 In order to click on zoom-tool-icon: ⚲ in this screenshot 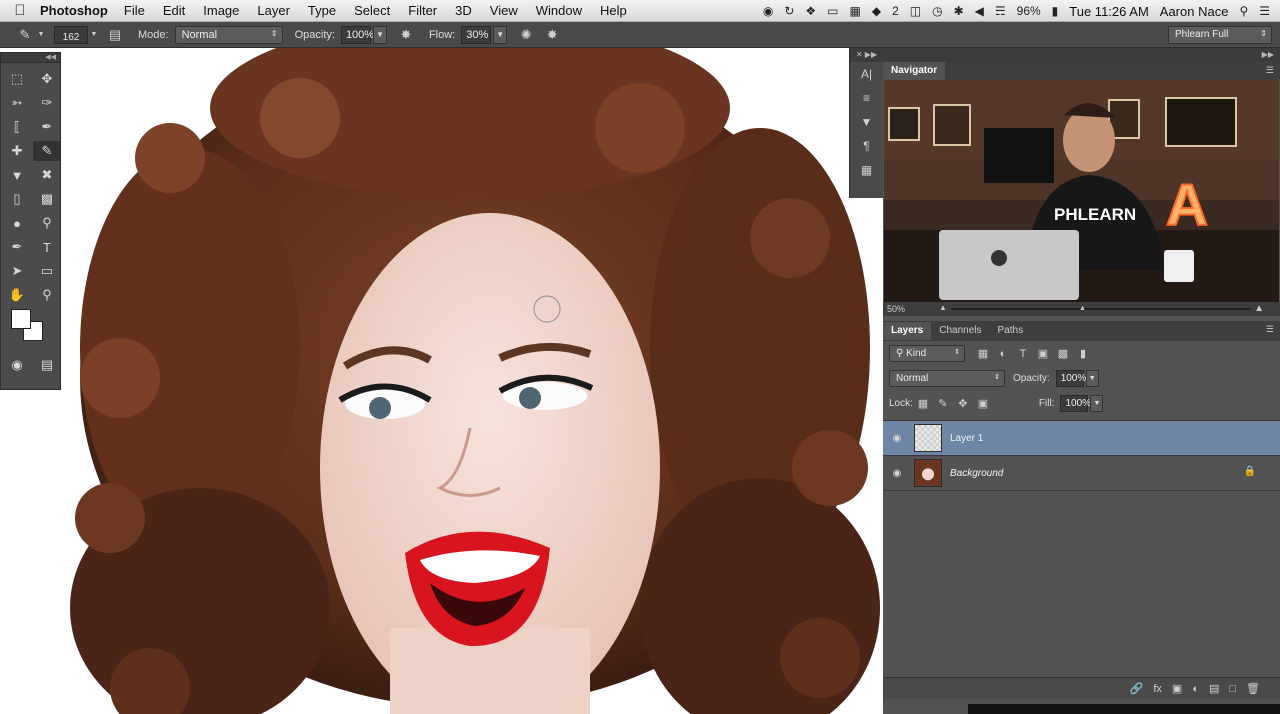, I will do `click(47, 295)`.